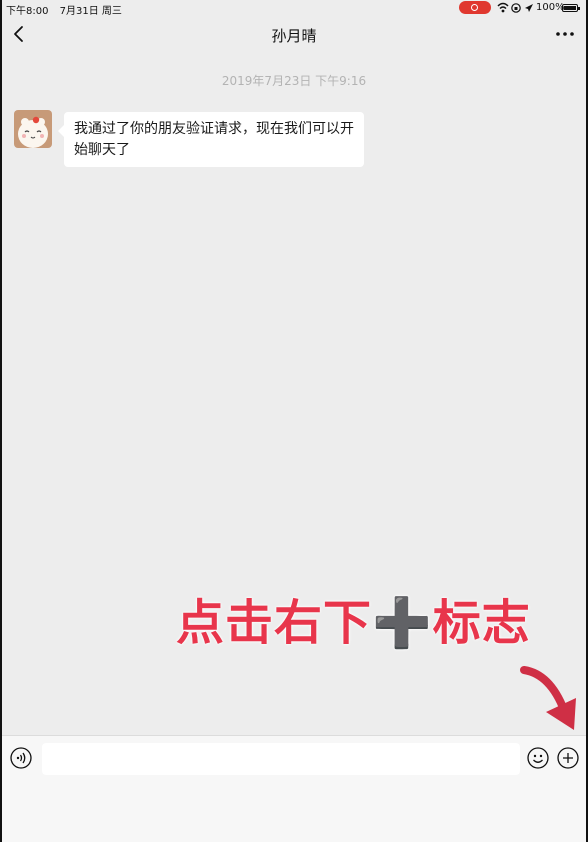 The width and height of the screenshot is (588, 842). I want to click on voice-icon, so click(21, 758).